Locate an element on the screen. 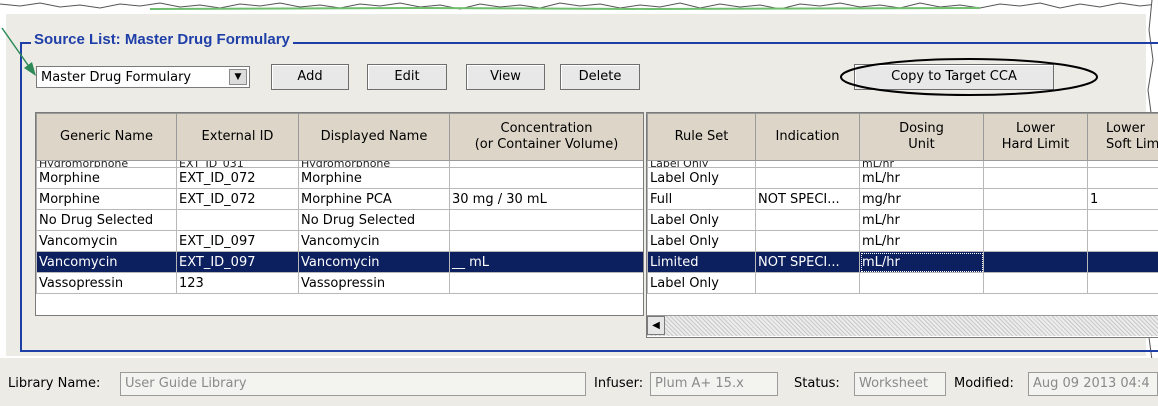  chevron-down-icon: ▼ is located at coordinates (238, 77).